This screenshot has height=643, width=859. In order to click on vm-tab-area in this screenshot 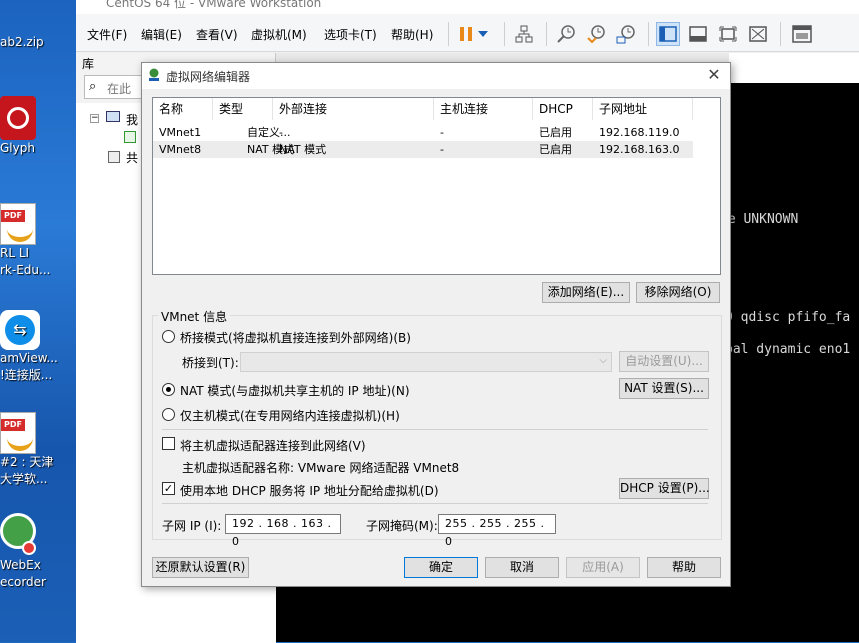, I will do `click(794, 68)`.